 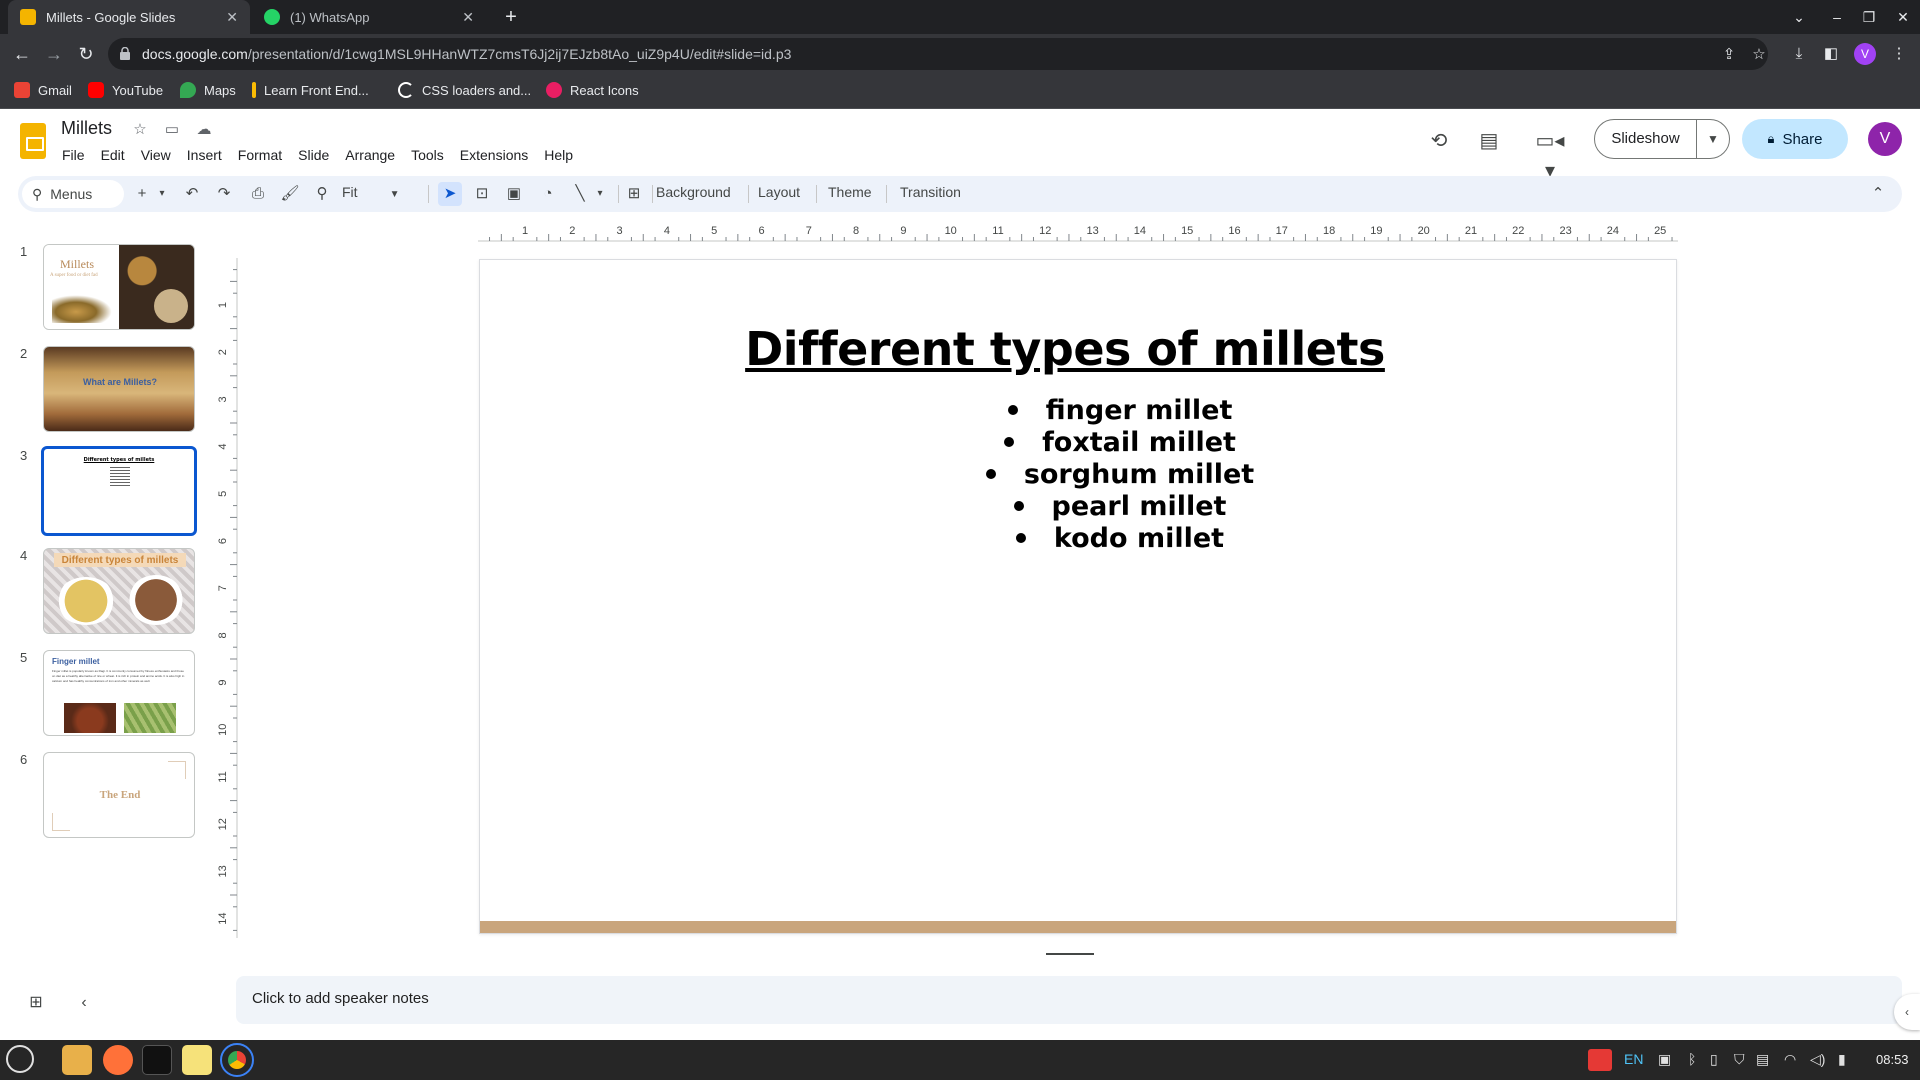 I want to click on redo-icon: ↷, so click(x=224, y=194).